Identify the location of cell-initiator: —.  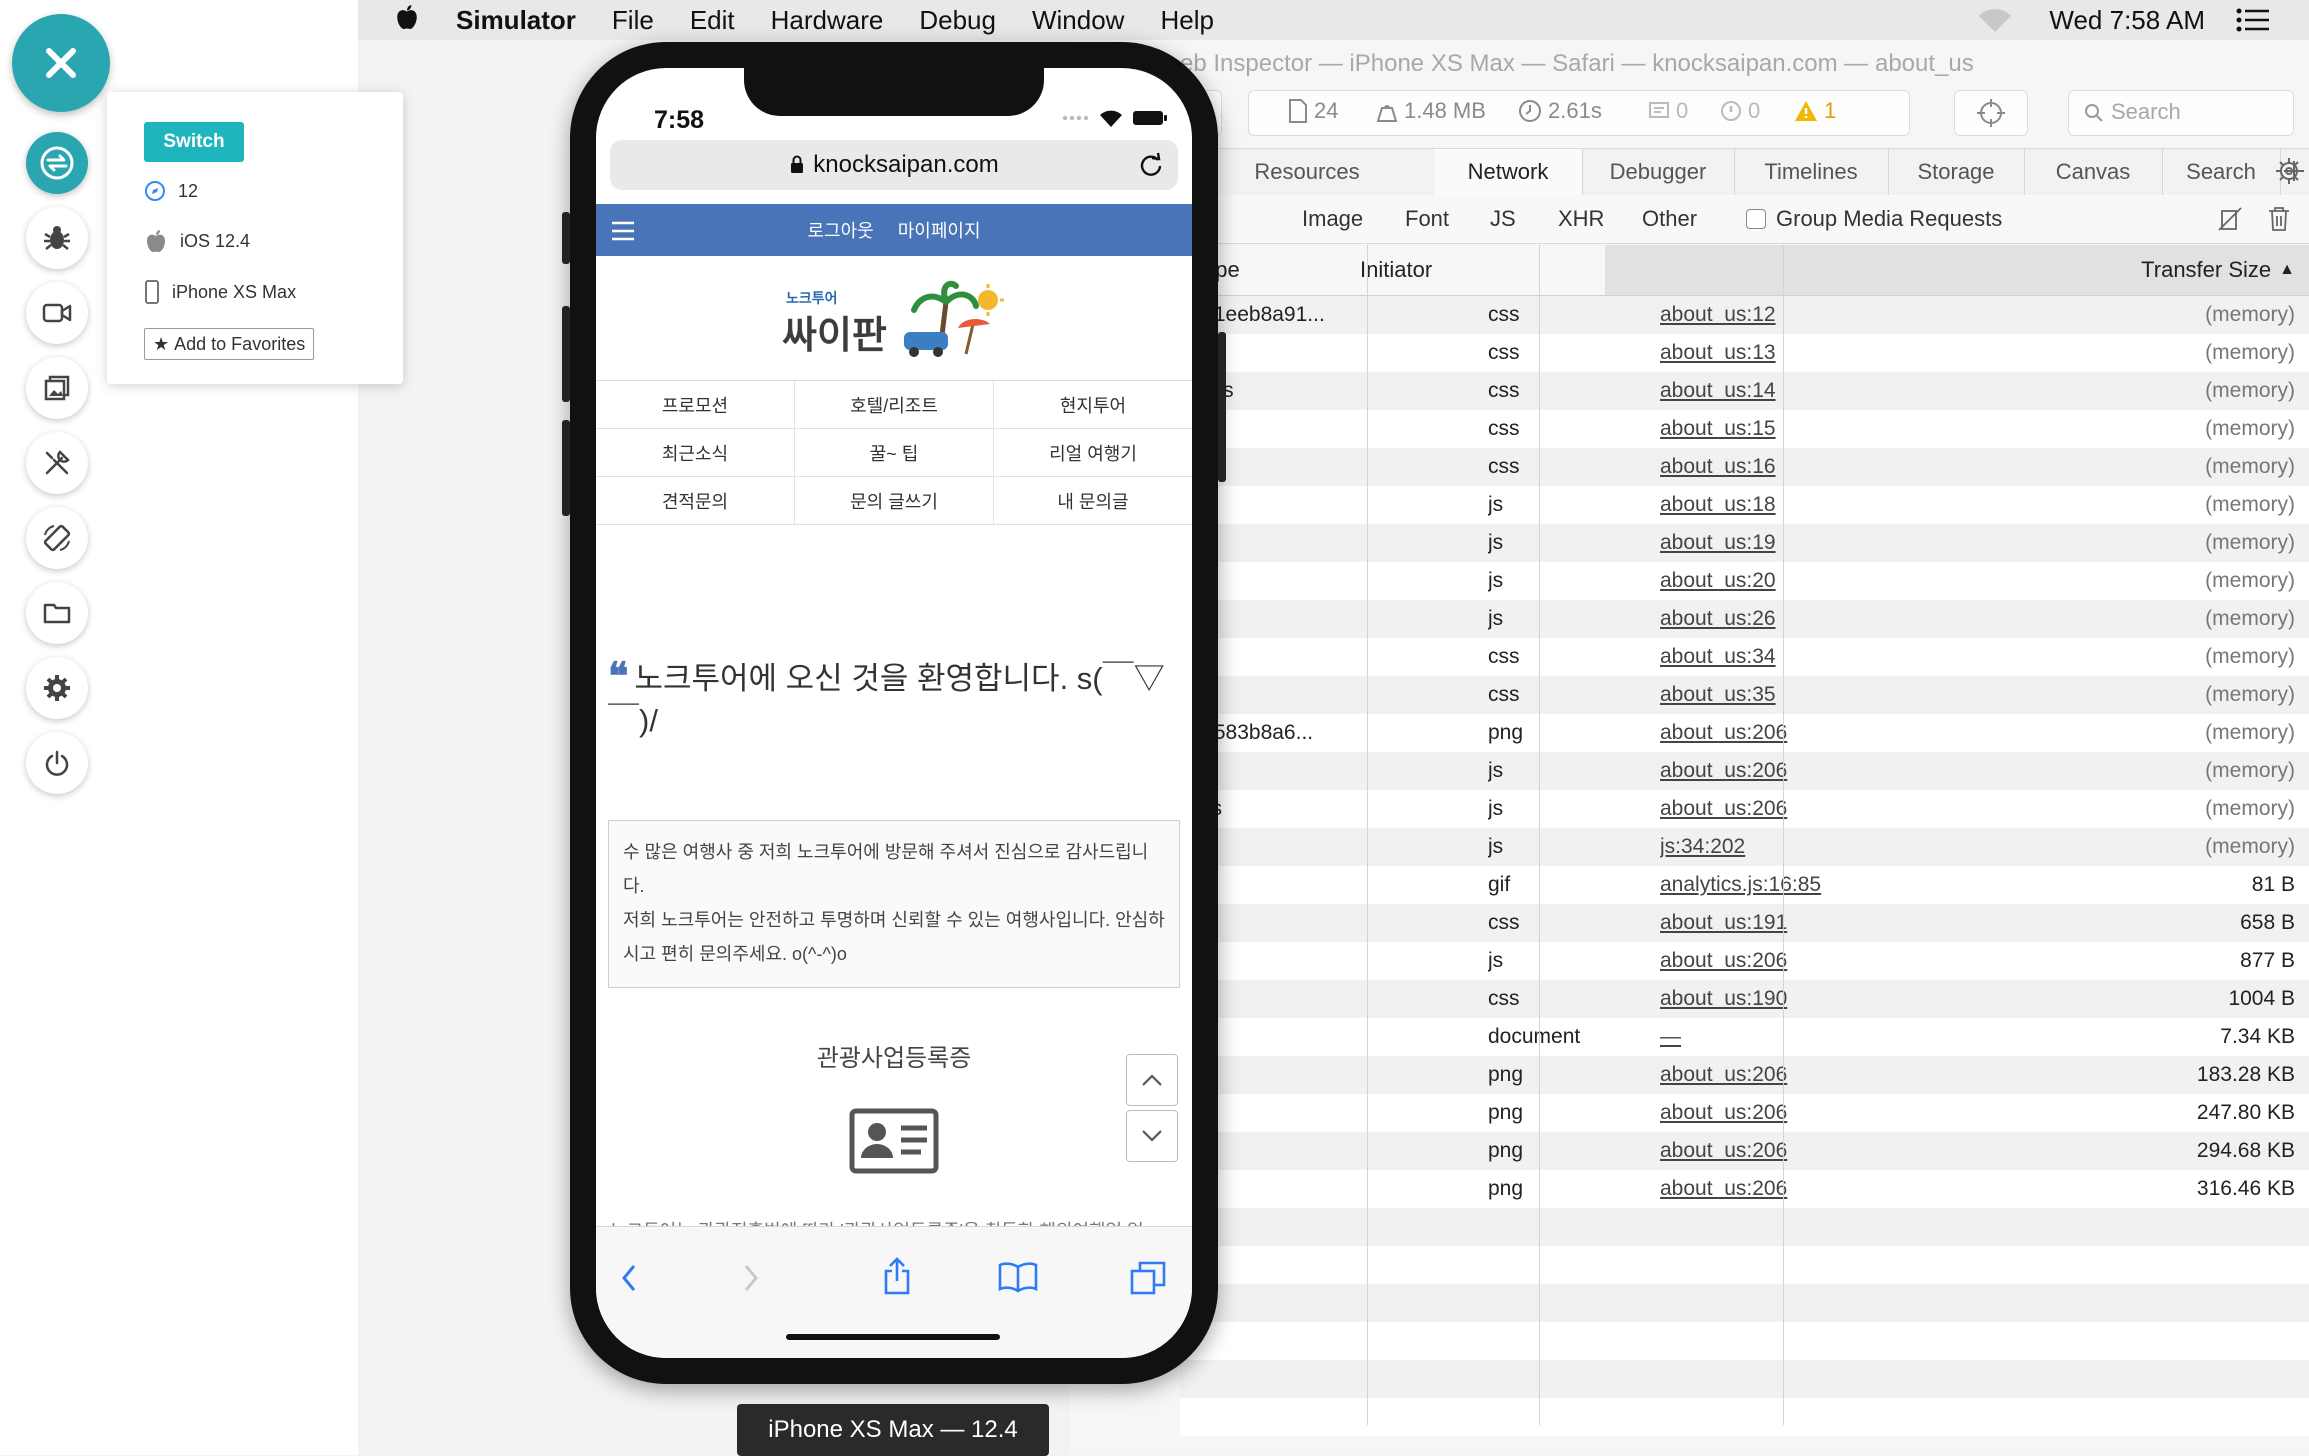
(1775, 1037).